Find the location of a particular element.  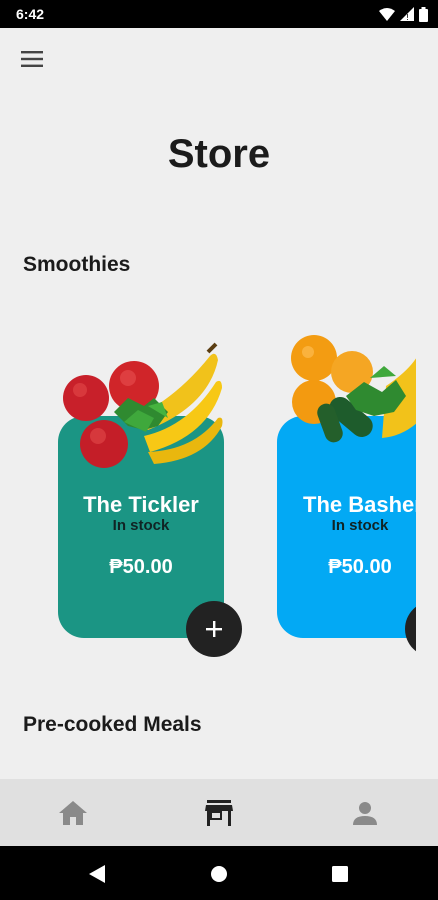

orange-cucumber-icon is located at coordinates (353, 389).